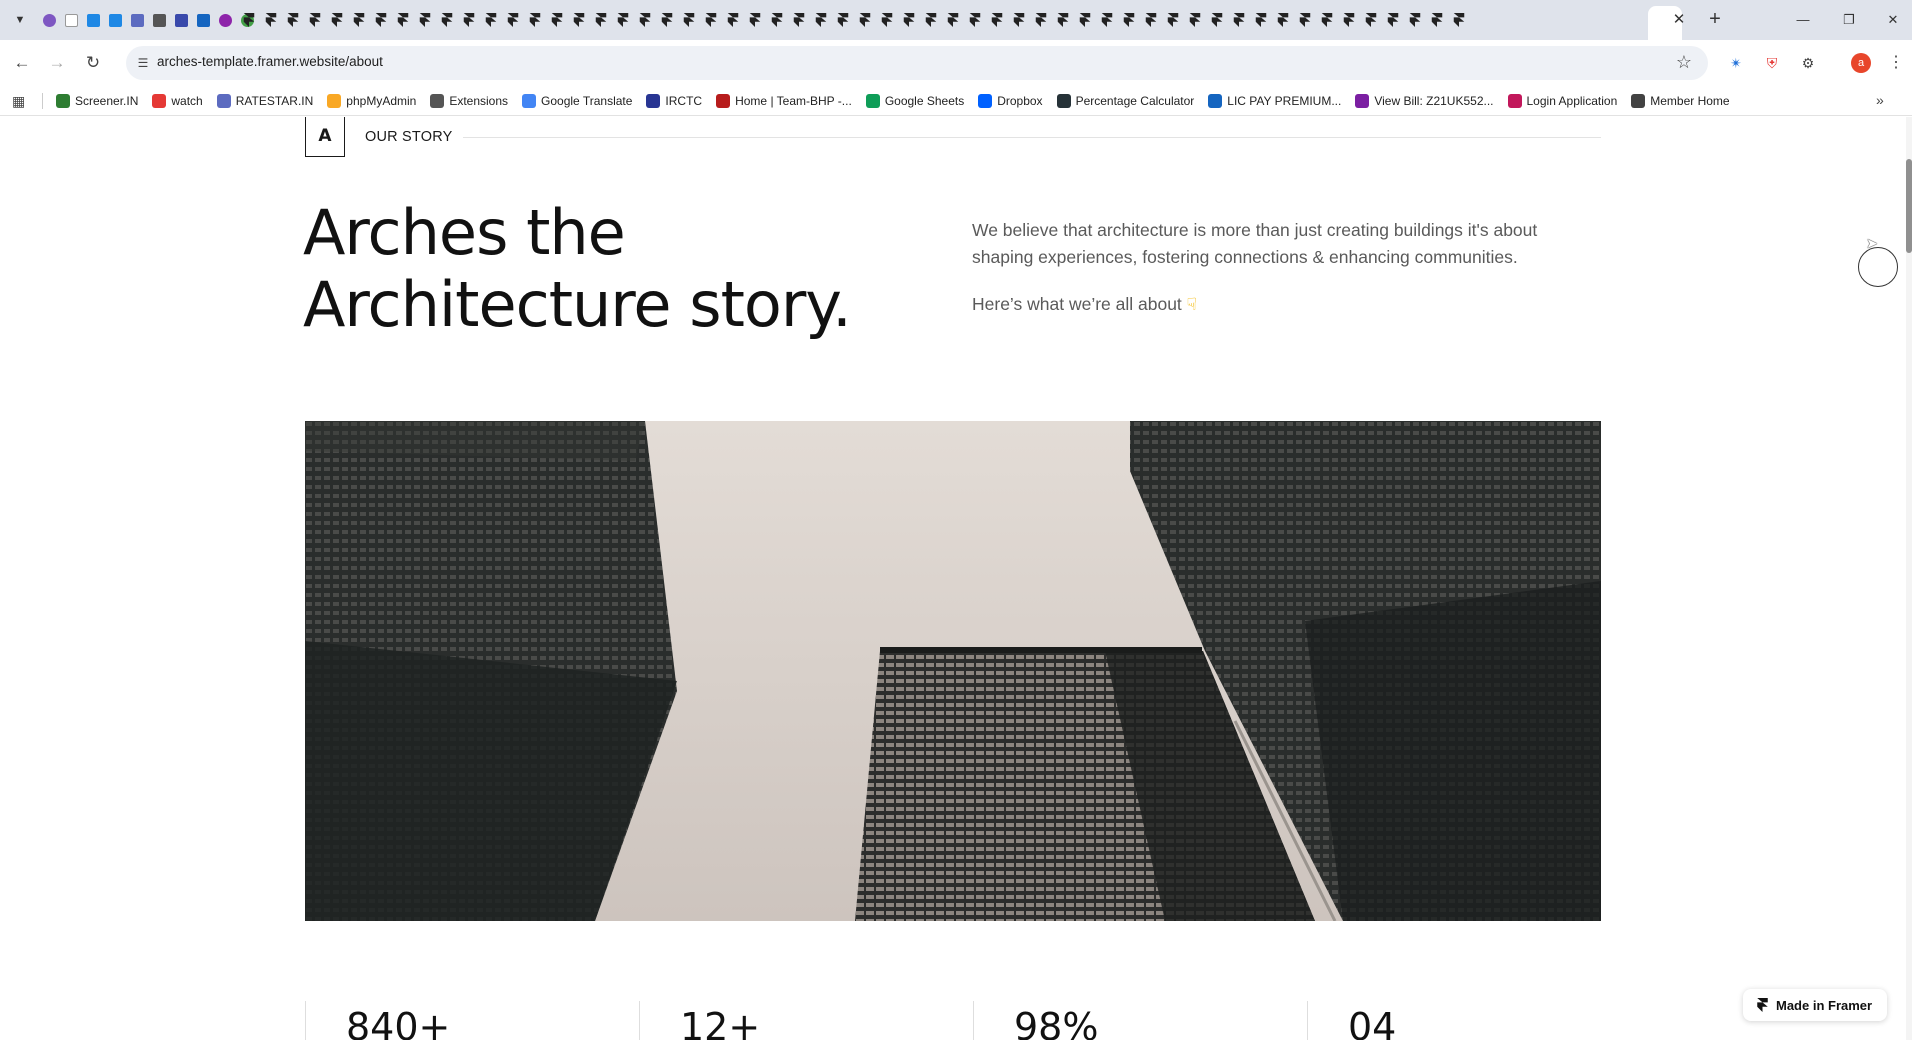  I want to click on bookmark-item: phpMyAdmin, so click(371, 101).